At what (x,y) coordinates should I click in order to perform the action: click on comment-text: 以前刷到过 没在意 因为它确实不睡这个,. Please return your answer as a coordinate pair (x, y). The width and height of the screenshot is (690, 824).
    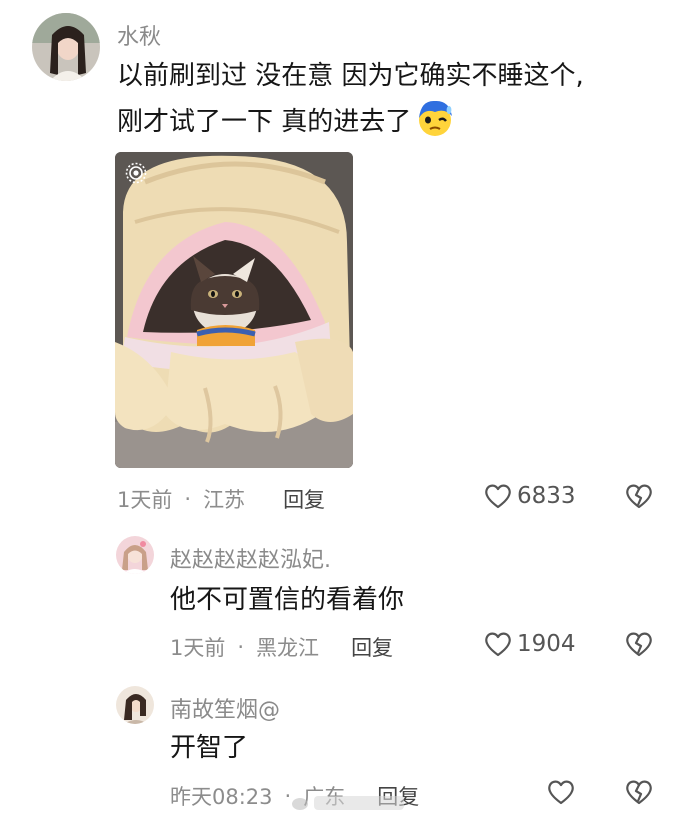
    Looking at the image, I should click on (350, 76).